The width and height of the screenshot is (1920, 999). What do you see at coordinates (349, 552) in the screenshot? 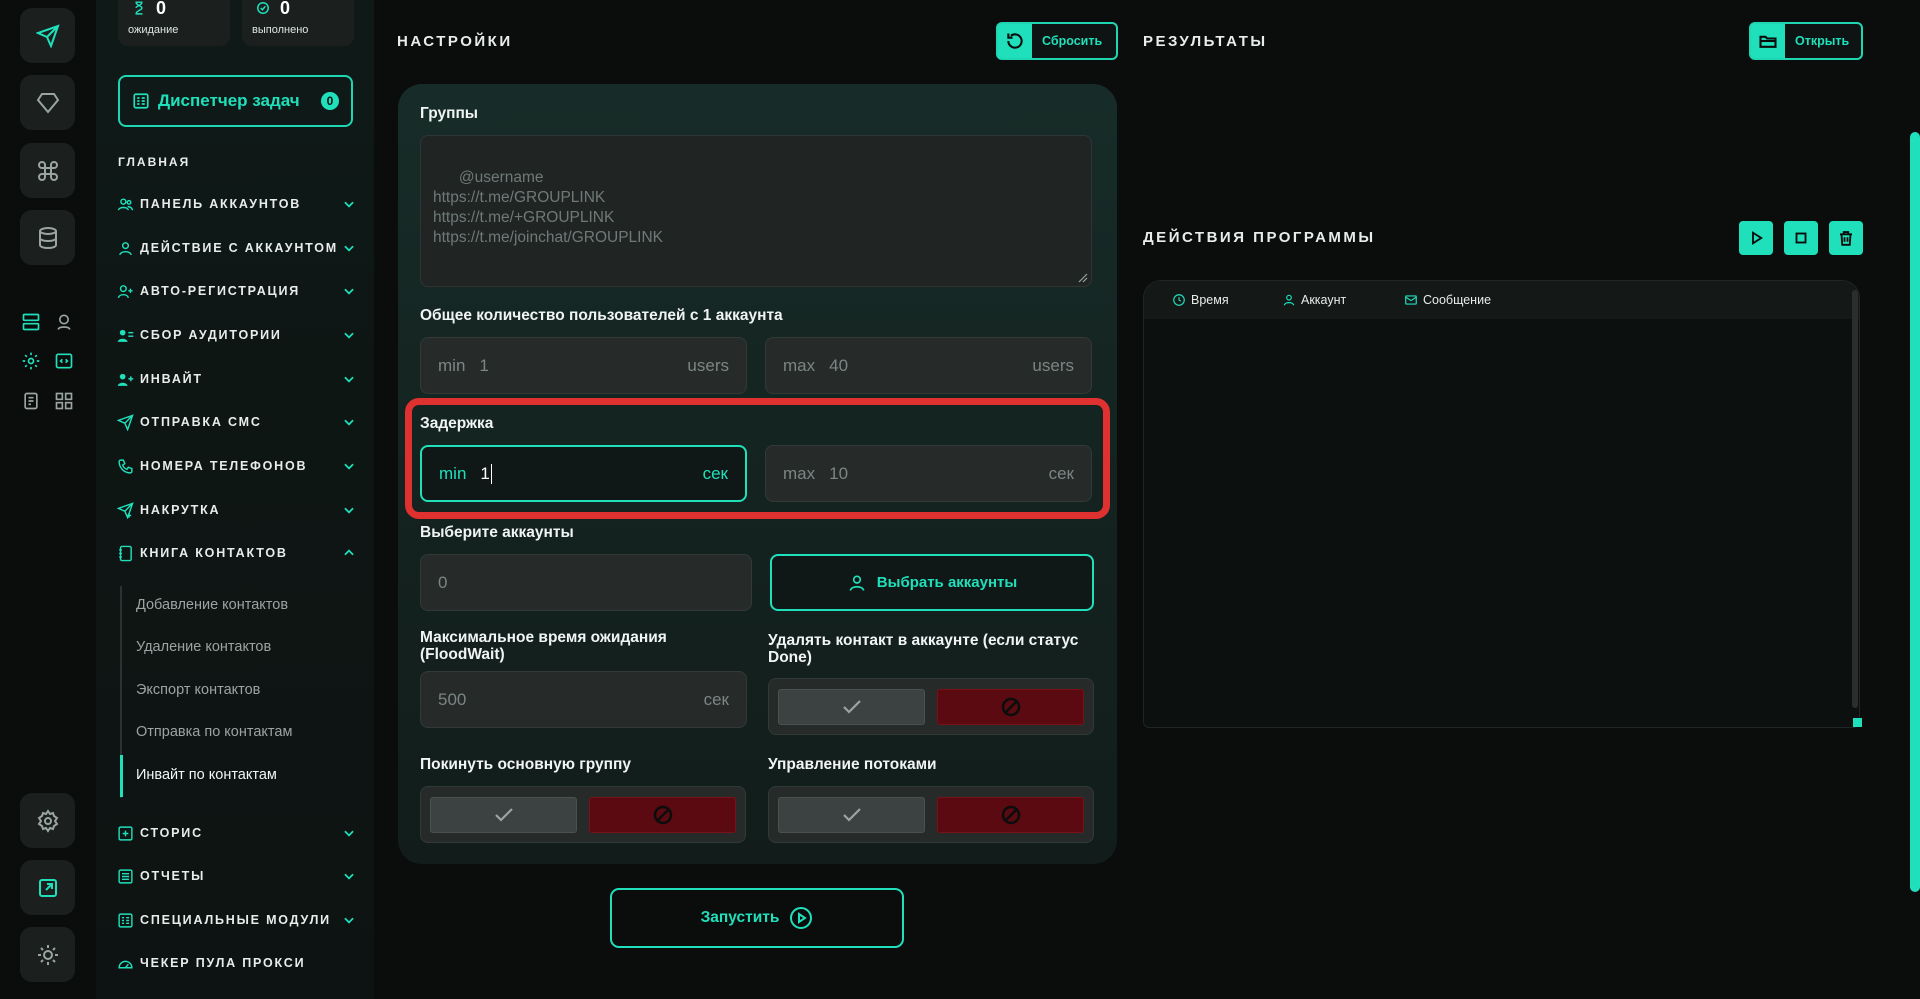
I see `chevron-up-icon` at bounding box center [349, 552].